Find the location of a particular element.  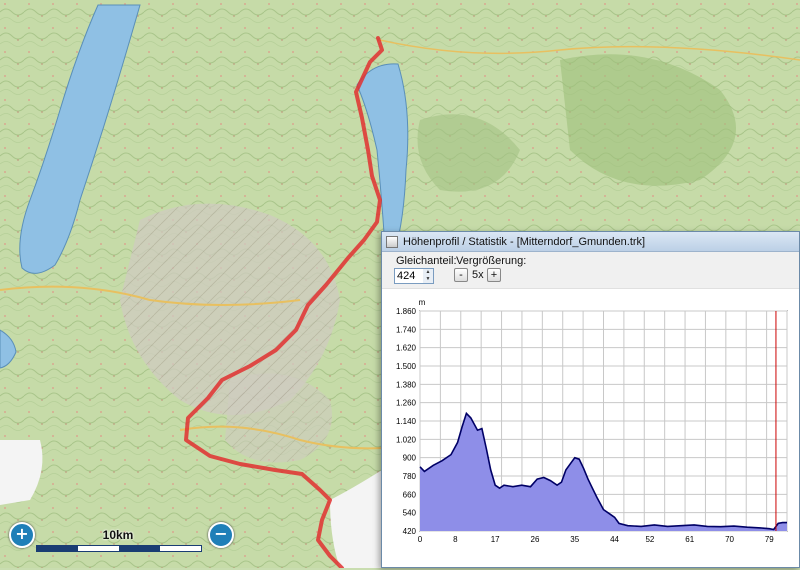

scale-label: 10km is located at coordinates (118, 535).